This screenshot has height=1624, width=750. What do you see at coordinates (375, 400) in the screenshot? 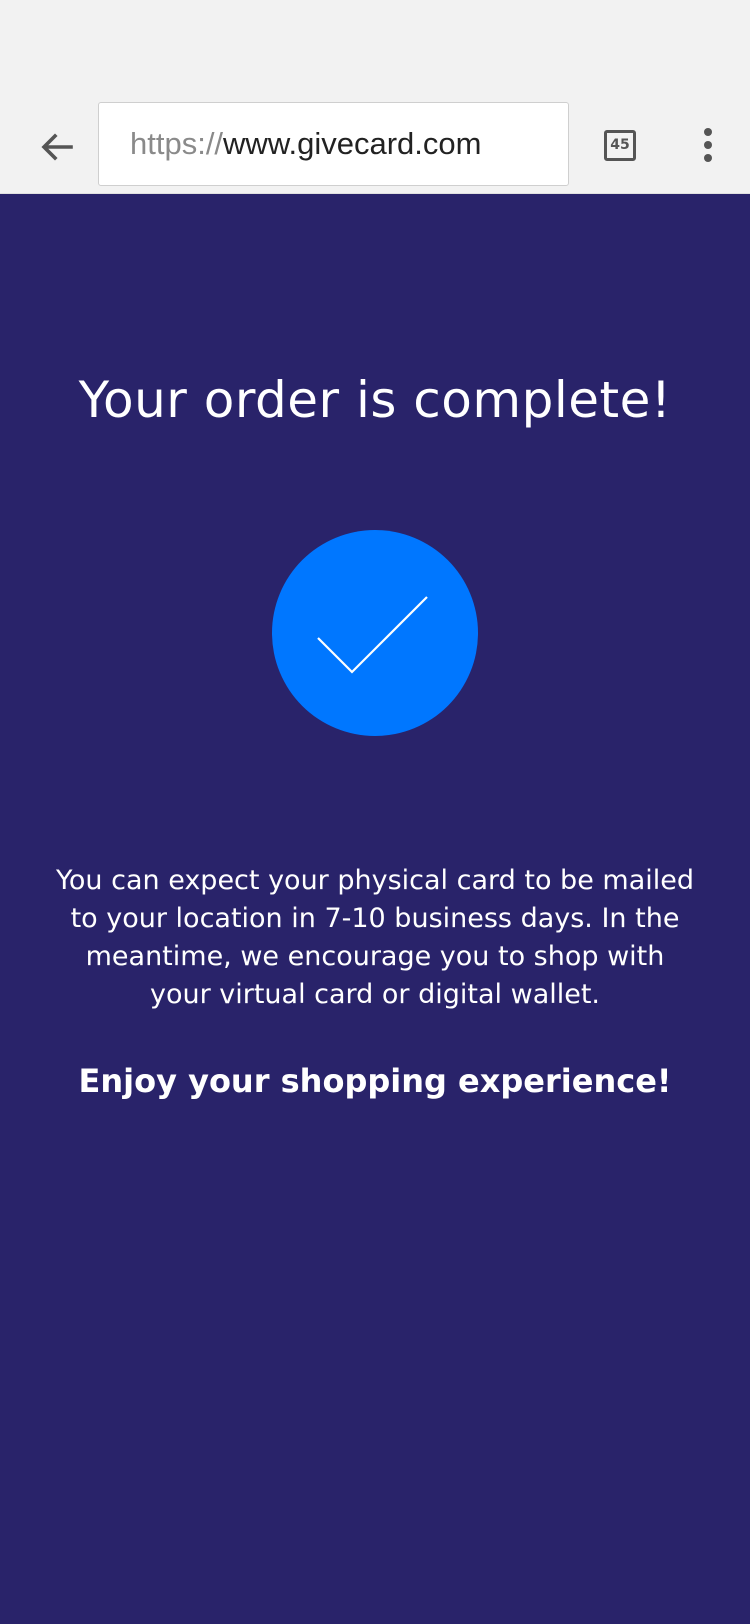
I see `page-title: Your order is complete!` at bounding box center [375, 400].